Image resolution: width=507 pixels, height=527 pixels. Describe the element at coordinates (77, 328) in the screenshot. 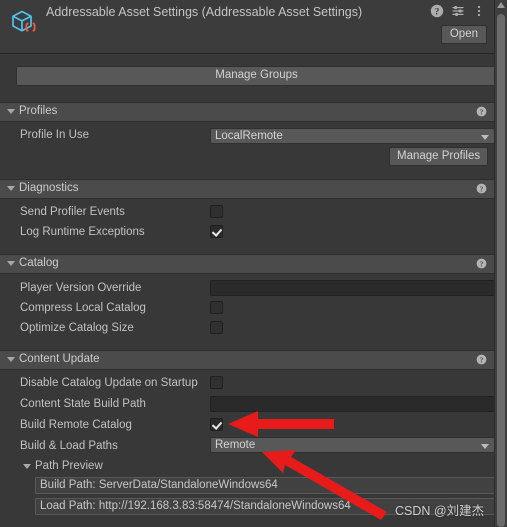

I see `optimize-catalog-size-label: Optimize Catalog Size` at that location.